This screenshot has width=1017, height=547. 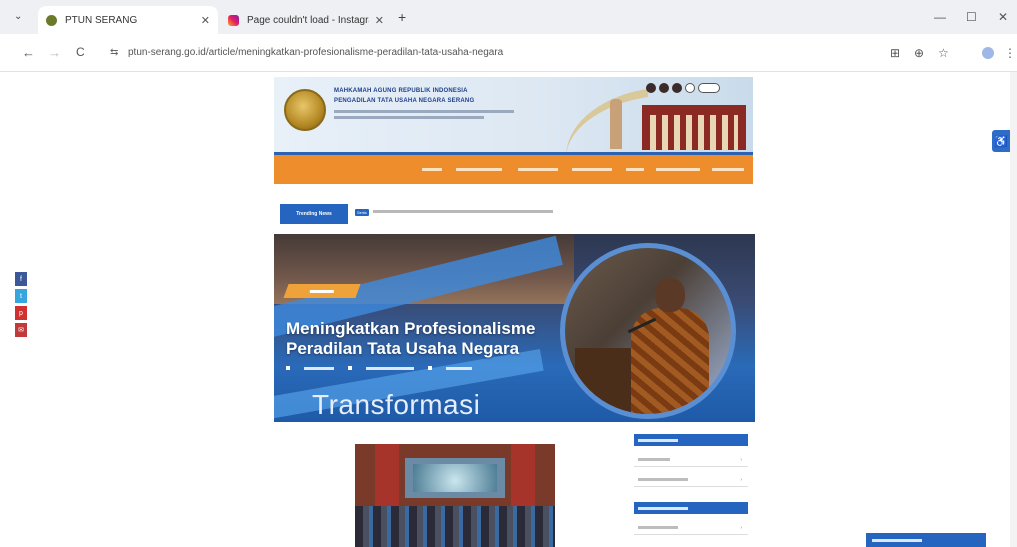 I want to click on new-tab-icon: +, so click(x=402, y=17).